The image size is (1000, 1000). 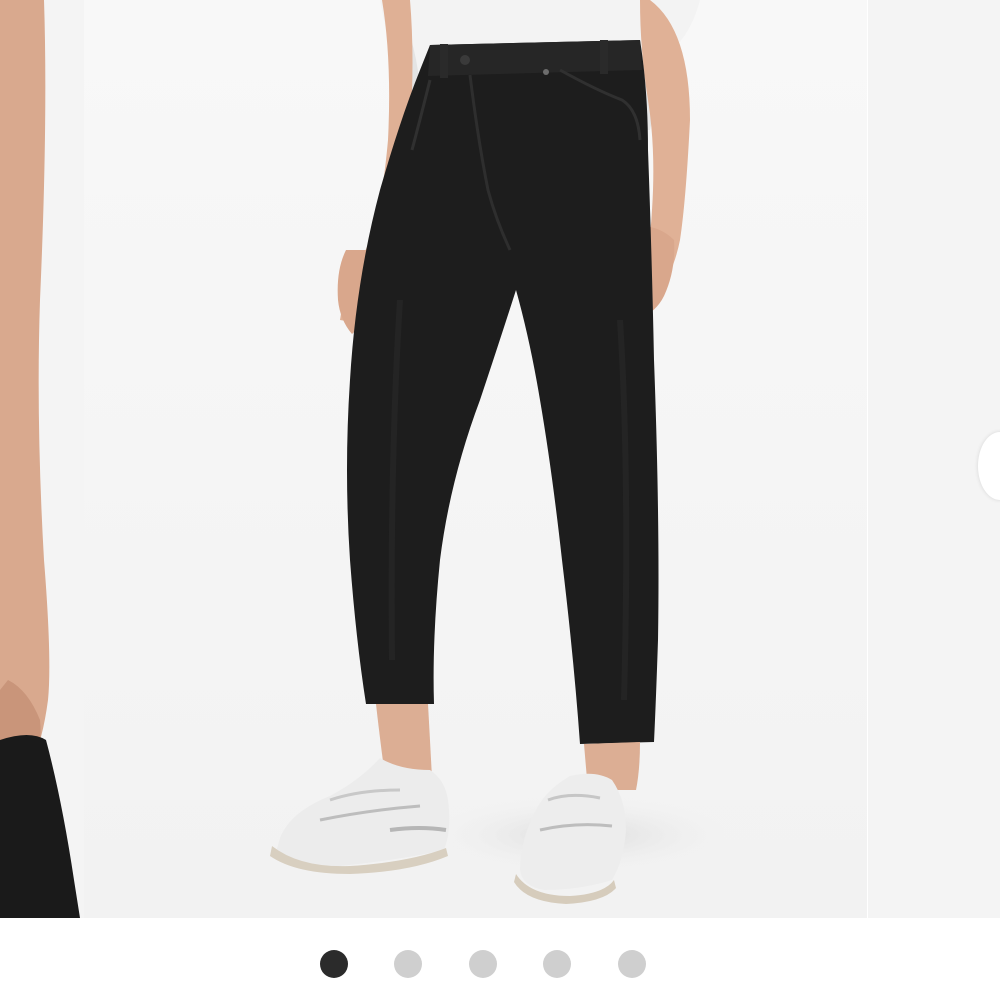 What do you see at coordinates (42, 459) in the screenshot?
I see `previous-slide-image` at bounding box center [42, 459].